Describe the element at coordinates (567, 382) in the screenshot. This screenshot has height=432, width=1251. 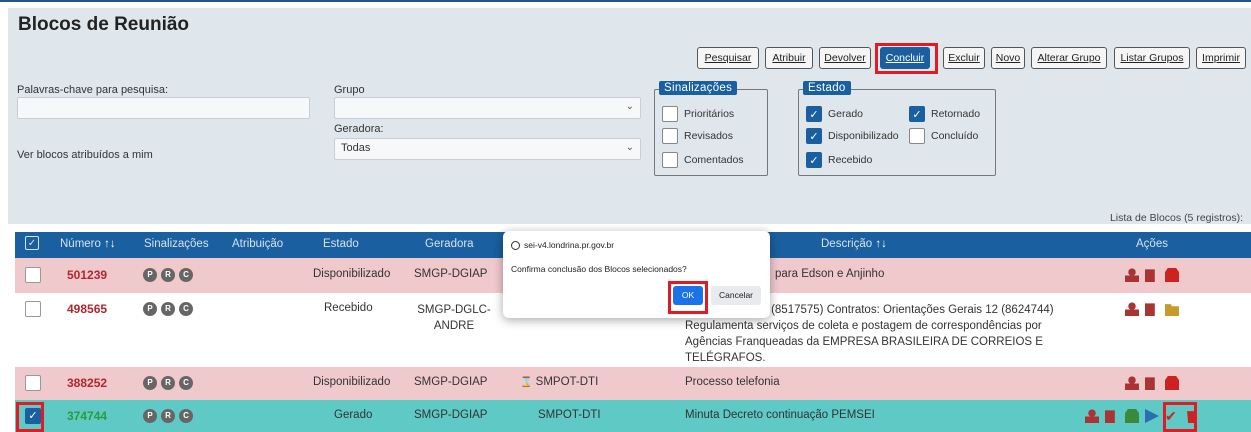
I see `row-unit-label: SMPOT-DTI` at that location.